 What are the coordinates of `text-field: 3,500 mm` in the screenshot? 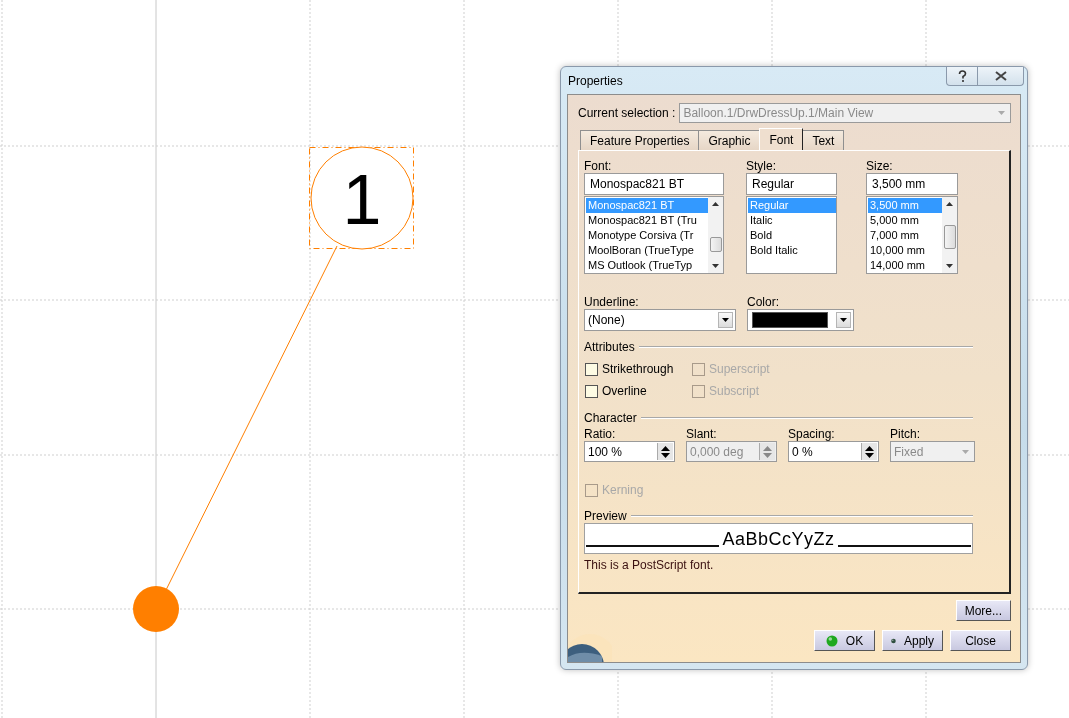 It's located at (912, 184).